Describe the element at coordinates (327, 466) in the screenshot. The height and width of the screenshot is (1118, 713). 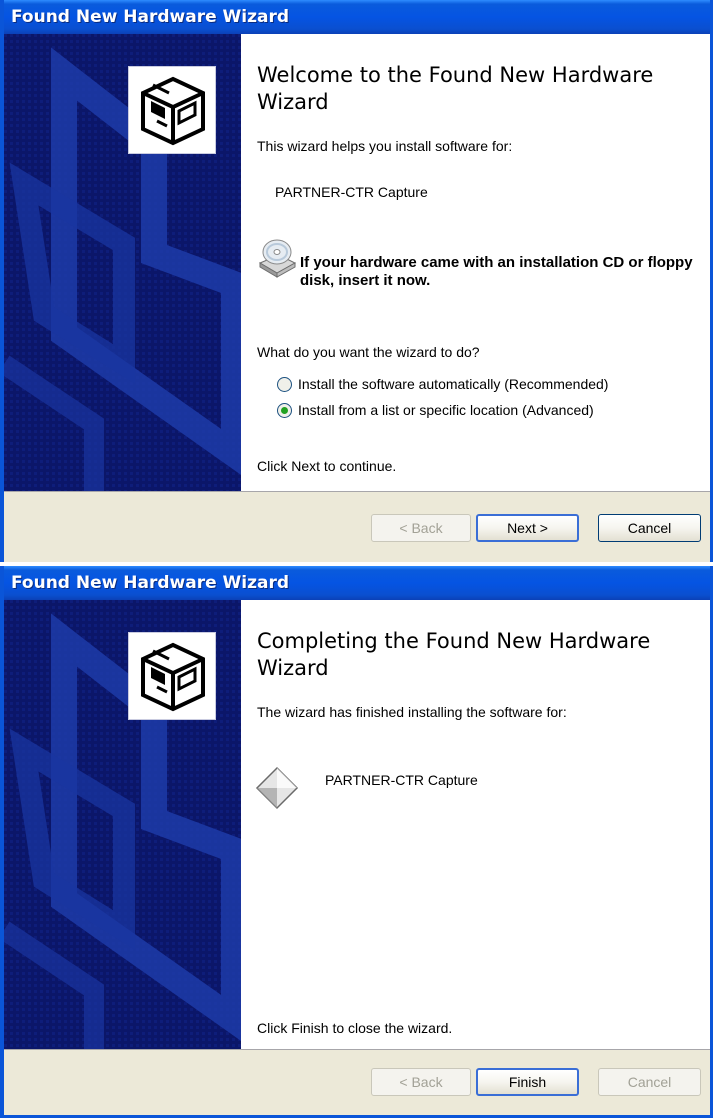
I see `continue-text: Click Next to continue.` at that location.